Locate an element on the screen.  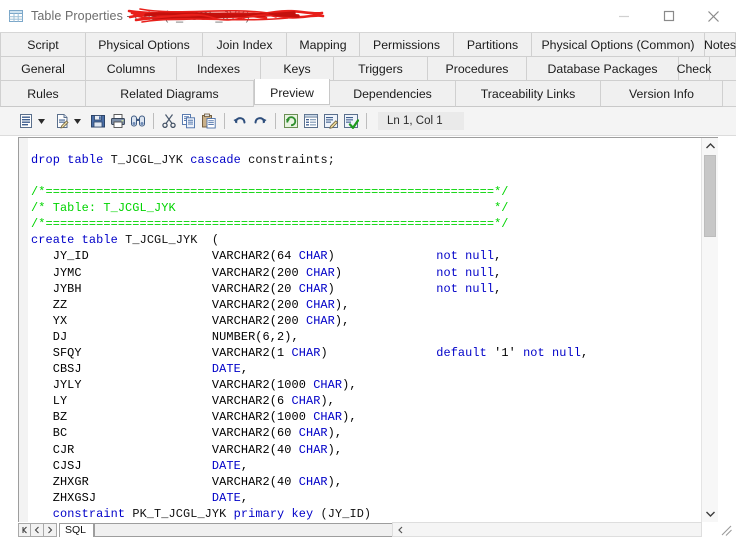
edit-script-dropdown-caret-icon is located at coordinates (77, 121).